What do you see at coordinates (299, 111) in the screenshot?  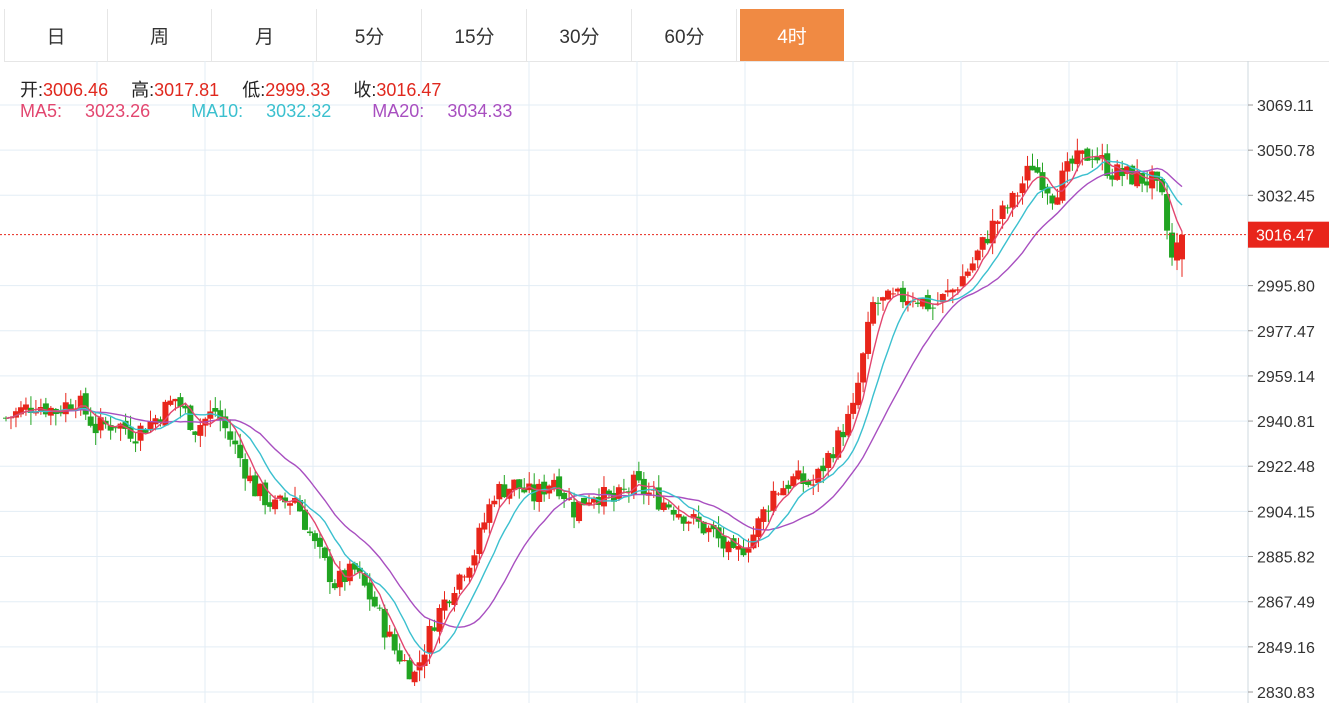 I see `ma10-value: 3032.32` at bounding box center [299, 111].